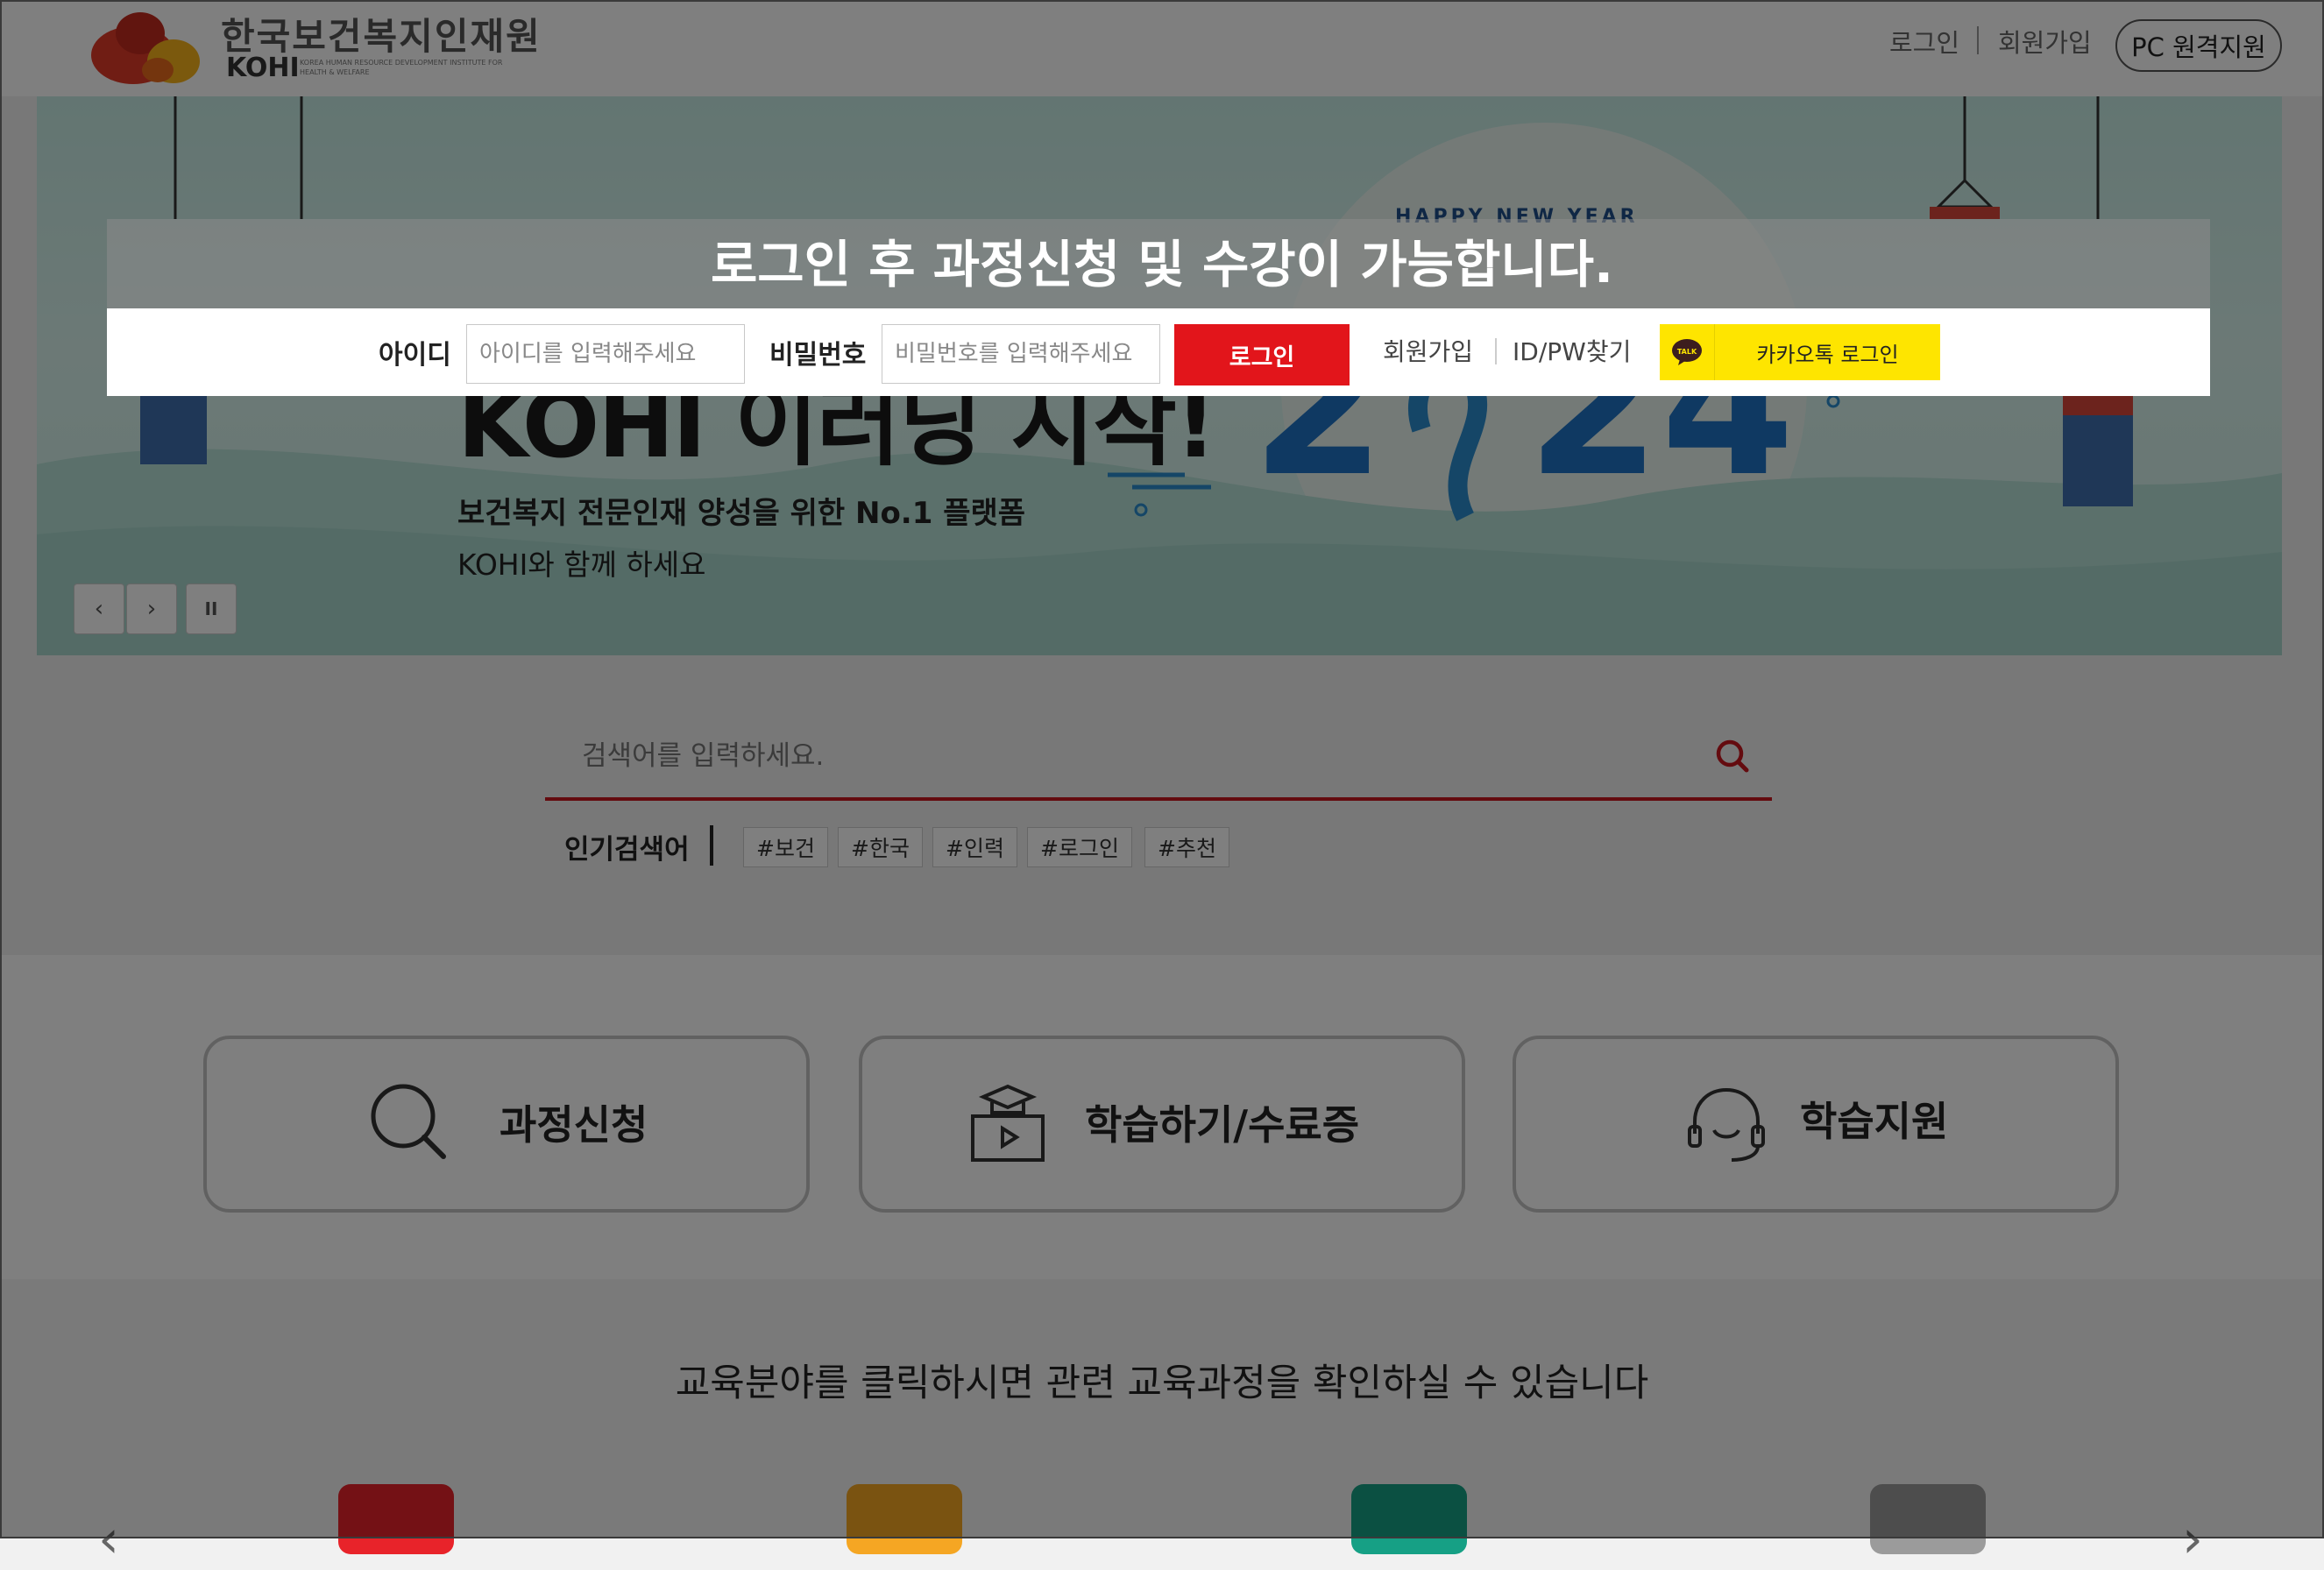  What do you see at coordinates (1827, 354) in the screenshot?
I see `kakao-login-label: 카카오톡 로그인` at bounding box center [1827, 354].